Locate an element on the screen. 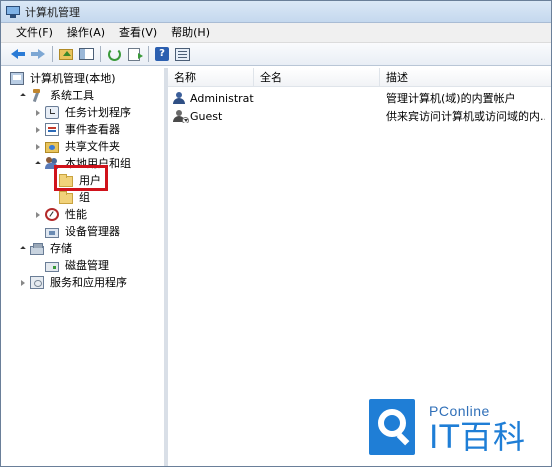 This screenshot has width=552, height=467. tree-item-root: 计算机管理(本地) is located at coordinates (82, 78).